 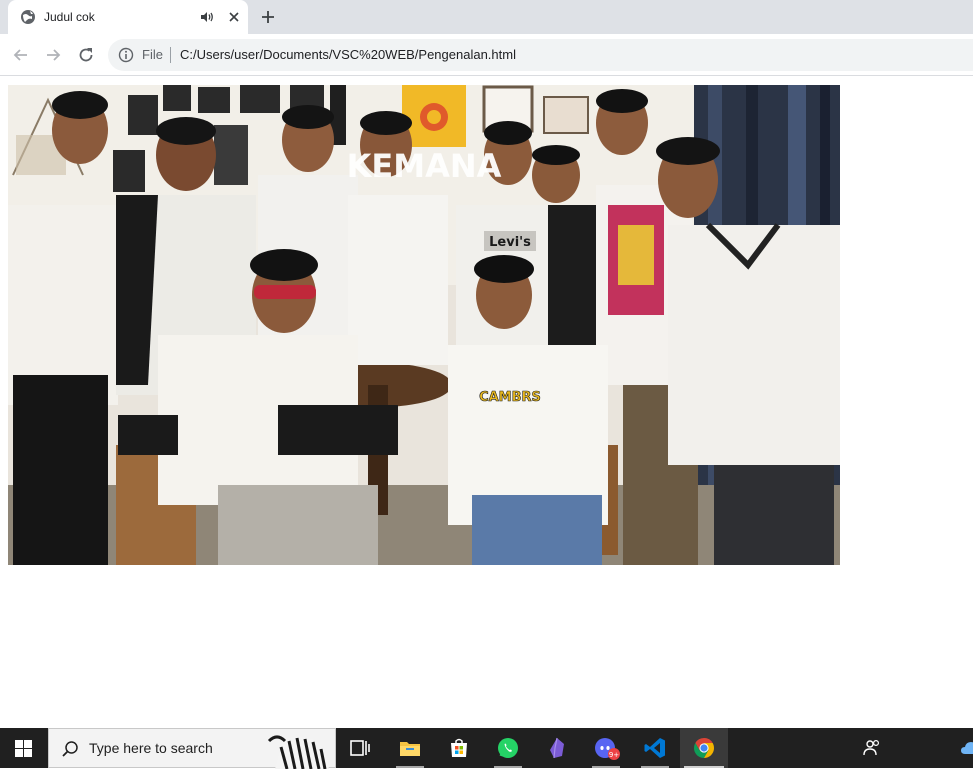 What do you see at coordinates (53, 55) in the screenshot?
I see `forward-arrow-icon` at bounding box center [53, 55].